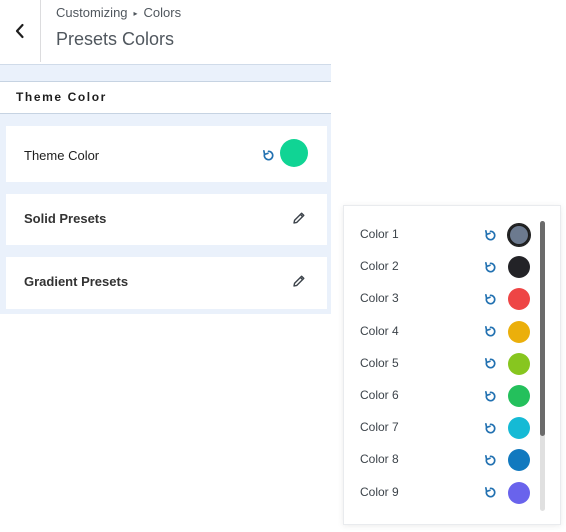  Describe the element at coordinates (76, 281) in the screenshot. I see `gradient-presets-label: Gradient Presets` at that location.